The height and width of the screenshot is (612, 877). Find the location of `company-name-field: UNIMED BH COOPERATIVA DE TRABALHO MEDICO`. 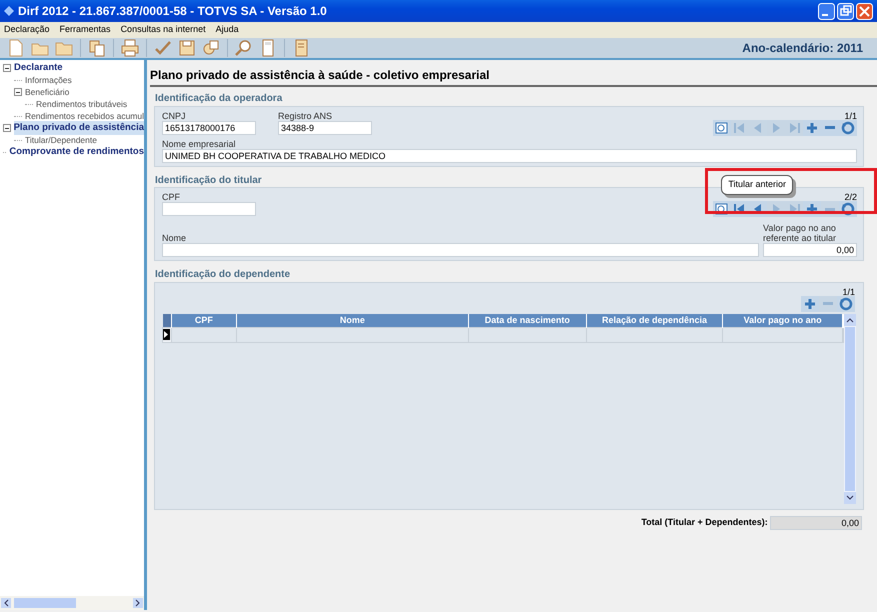

company-name-field: UNIMED BH COOPERATIVA DE TRABALHO MEDICO is located at coordinates (509, 155).